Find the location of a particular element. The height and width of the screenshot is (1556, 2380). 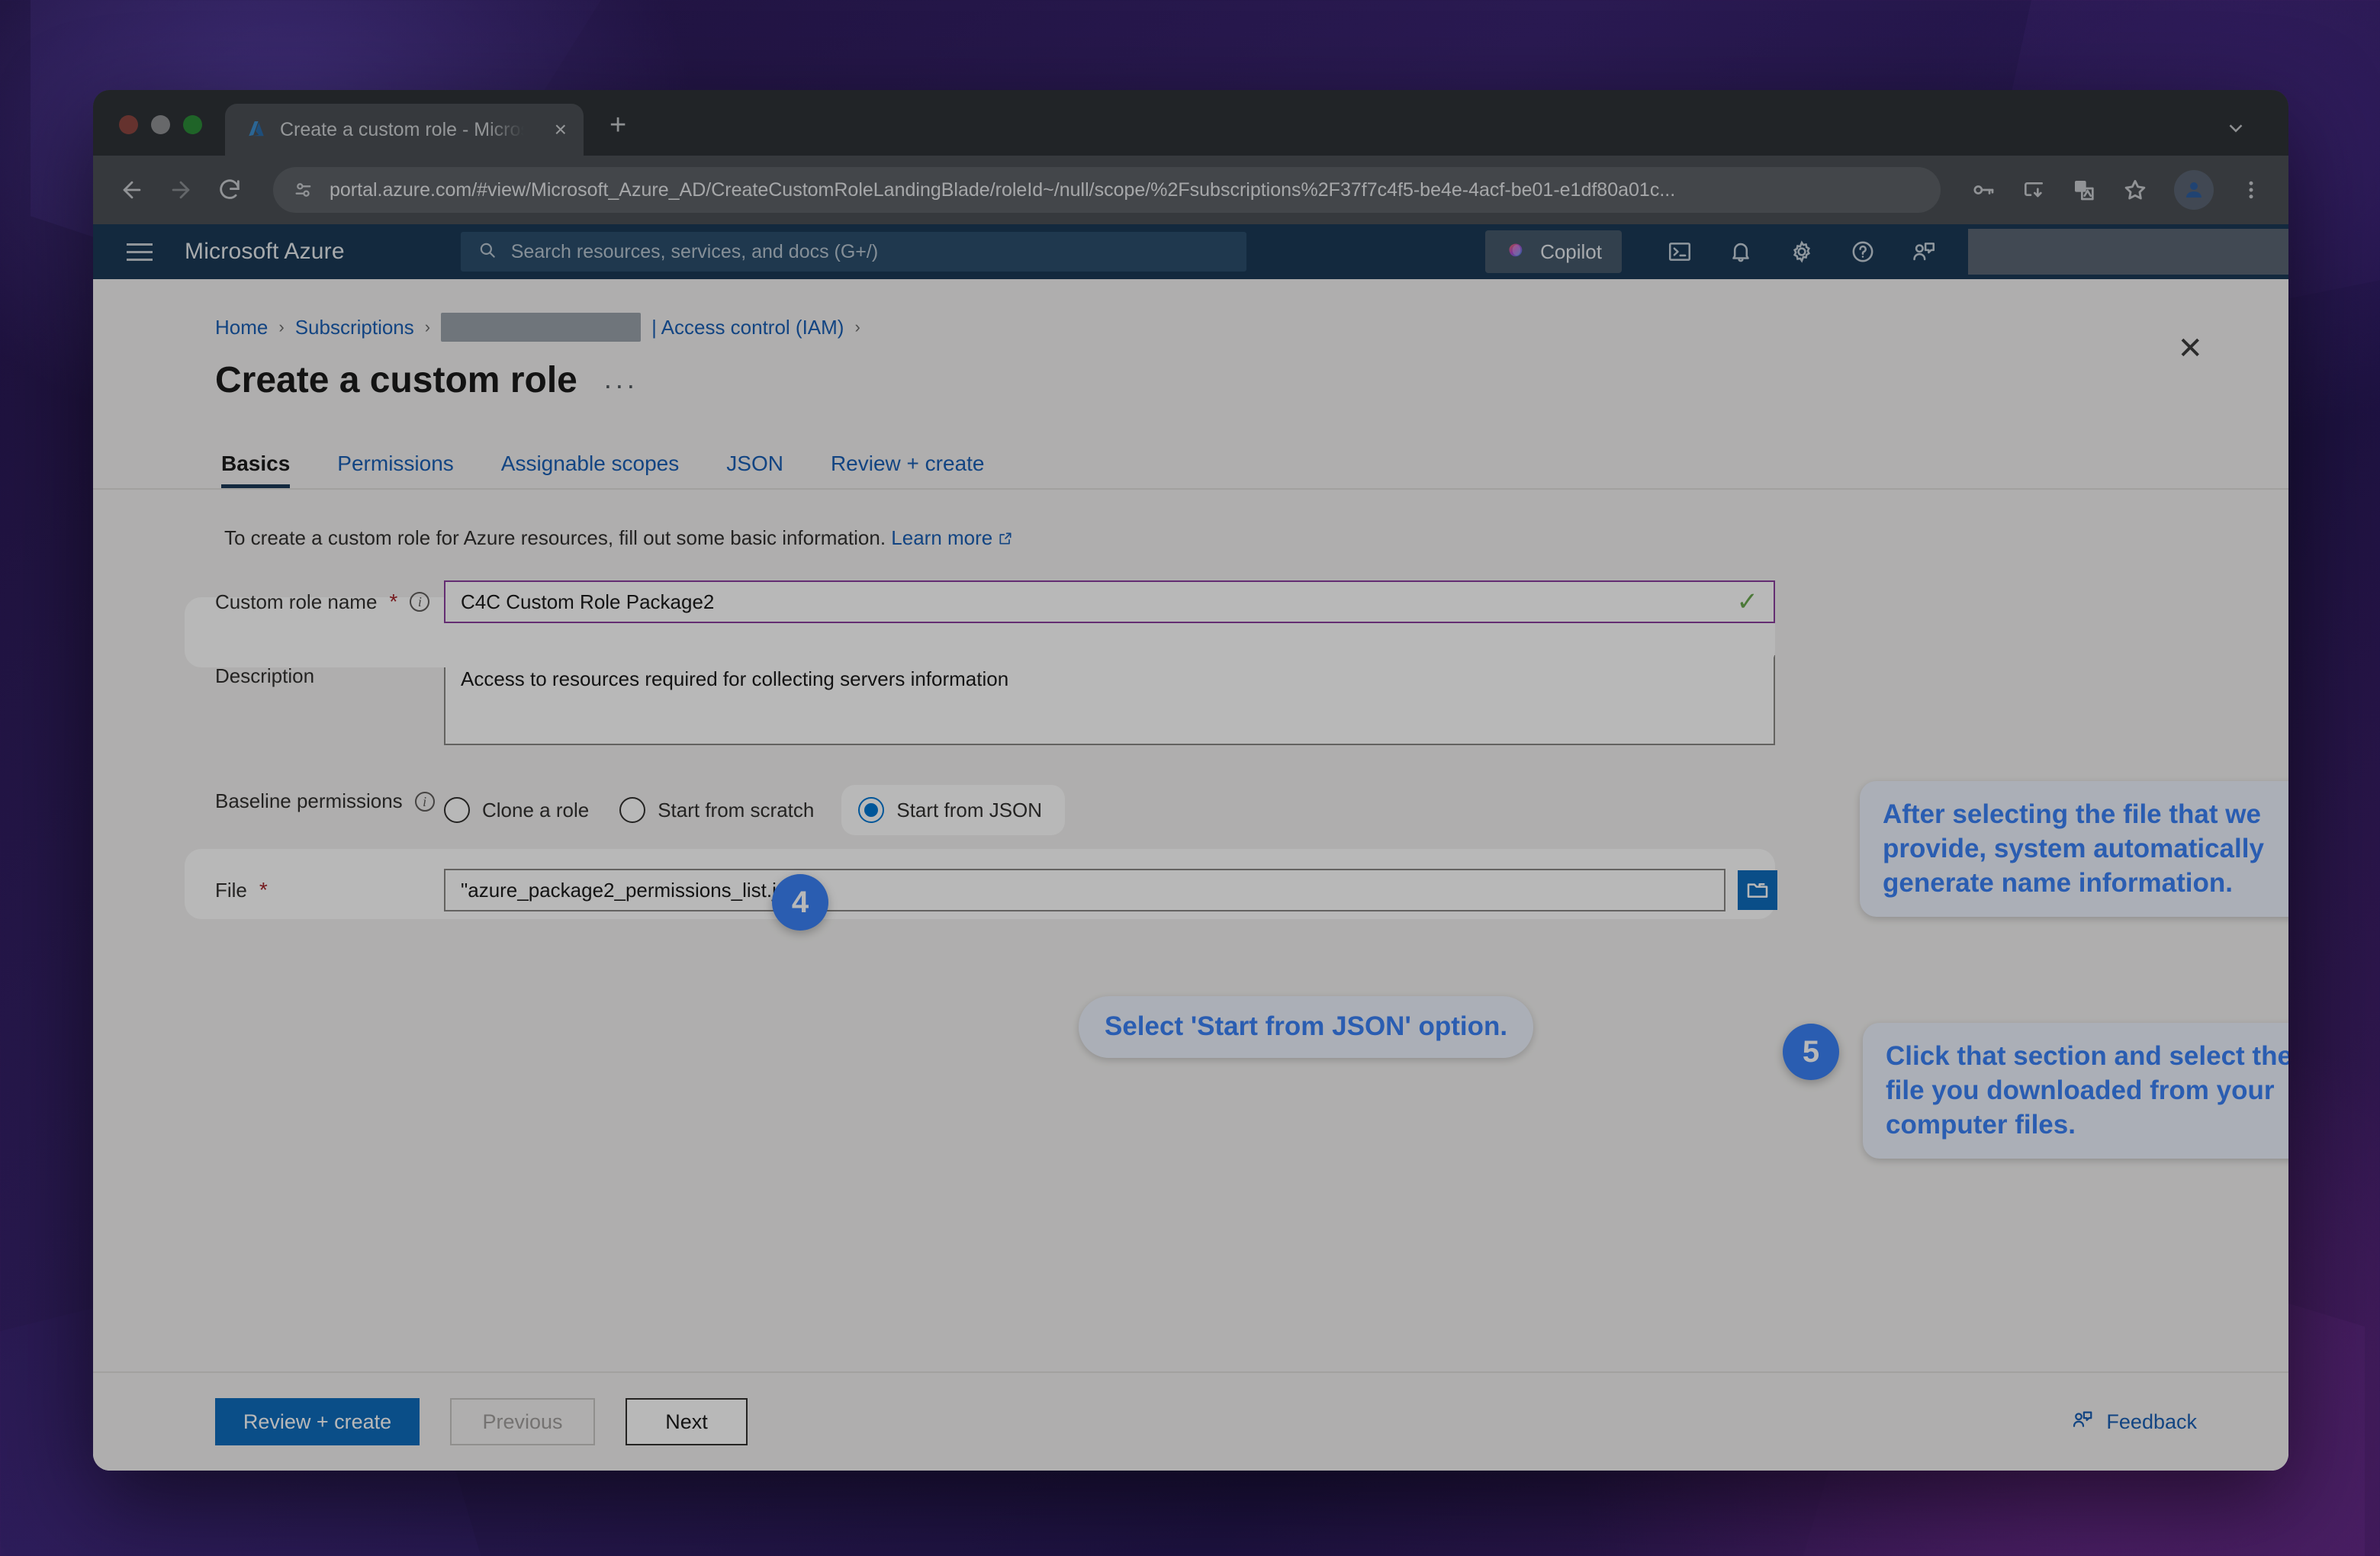

learn-more-link: Learn more is located at coordinates (941, 537).